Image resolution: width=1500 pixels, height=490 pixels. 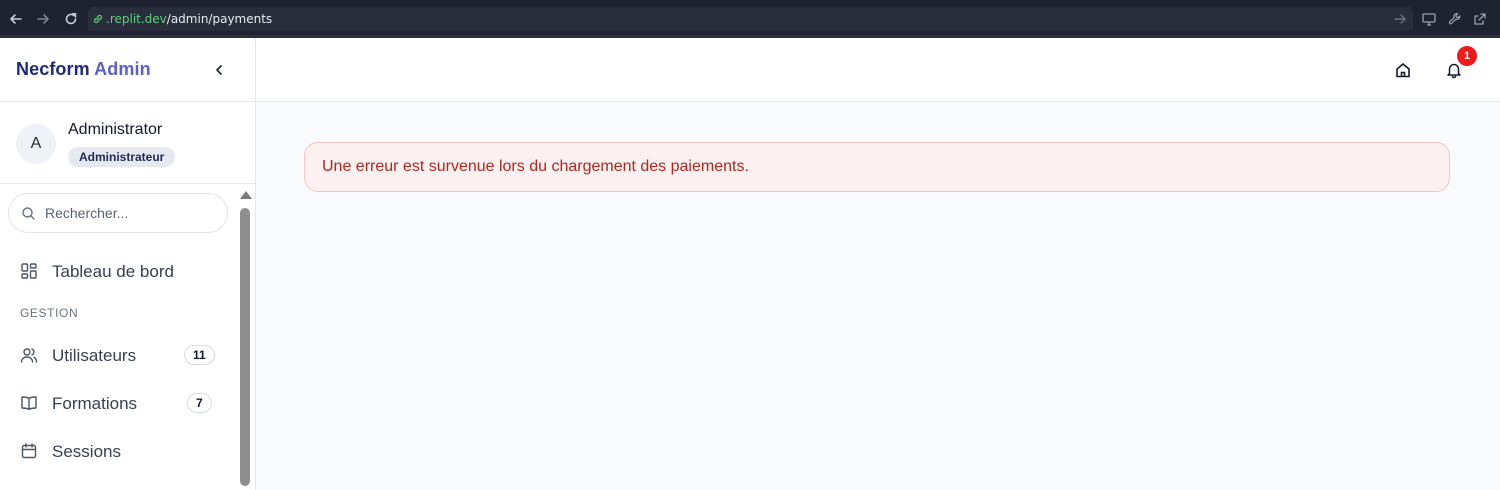 What do you see at coordinates (878, 70) in the screenshot?
I see `top-header: 1` at bounding box center [878, 70].